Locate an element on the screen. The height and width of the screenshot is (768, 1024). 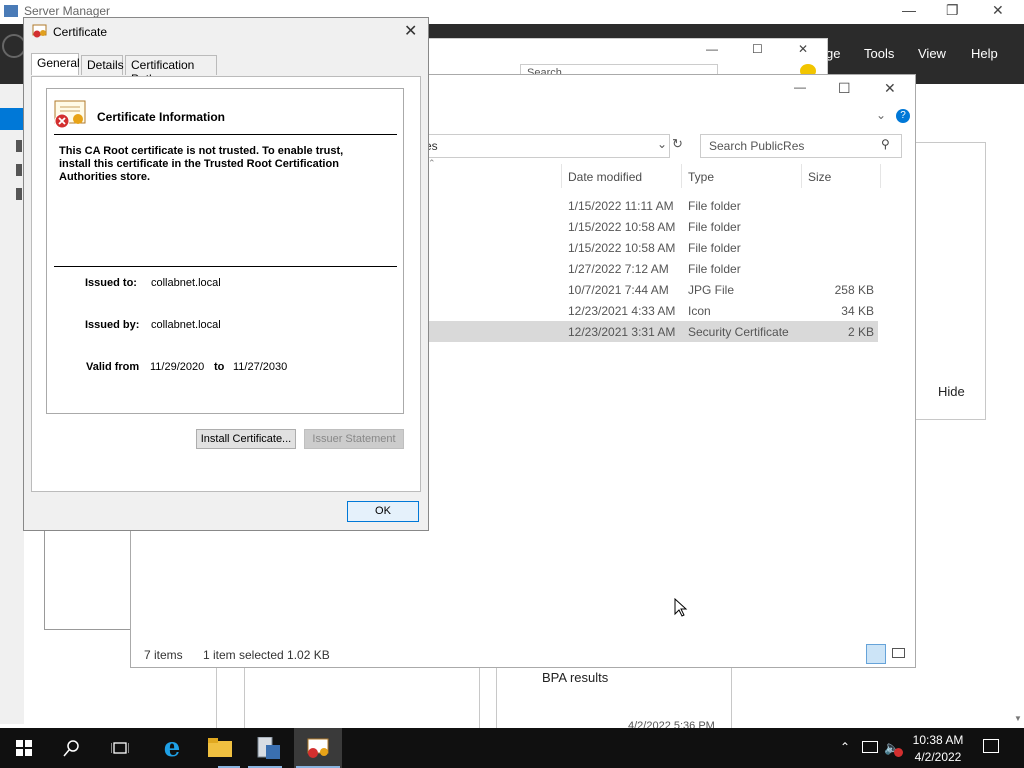
clock-time: 10:38 AM is located at coordinates (938, 740).